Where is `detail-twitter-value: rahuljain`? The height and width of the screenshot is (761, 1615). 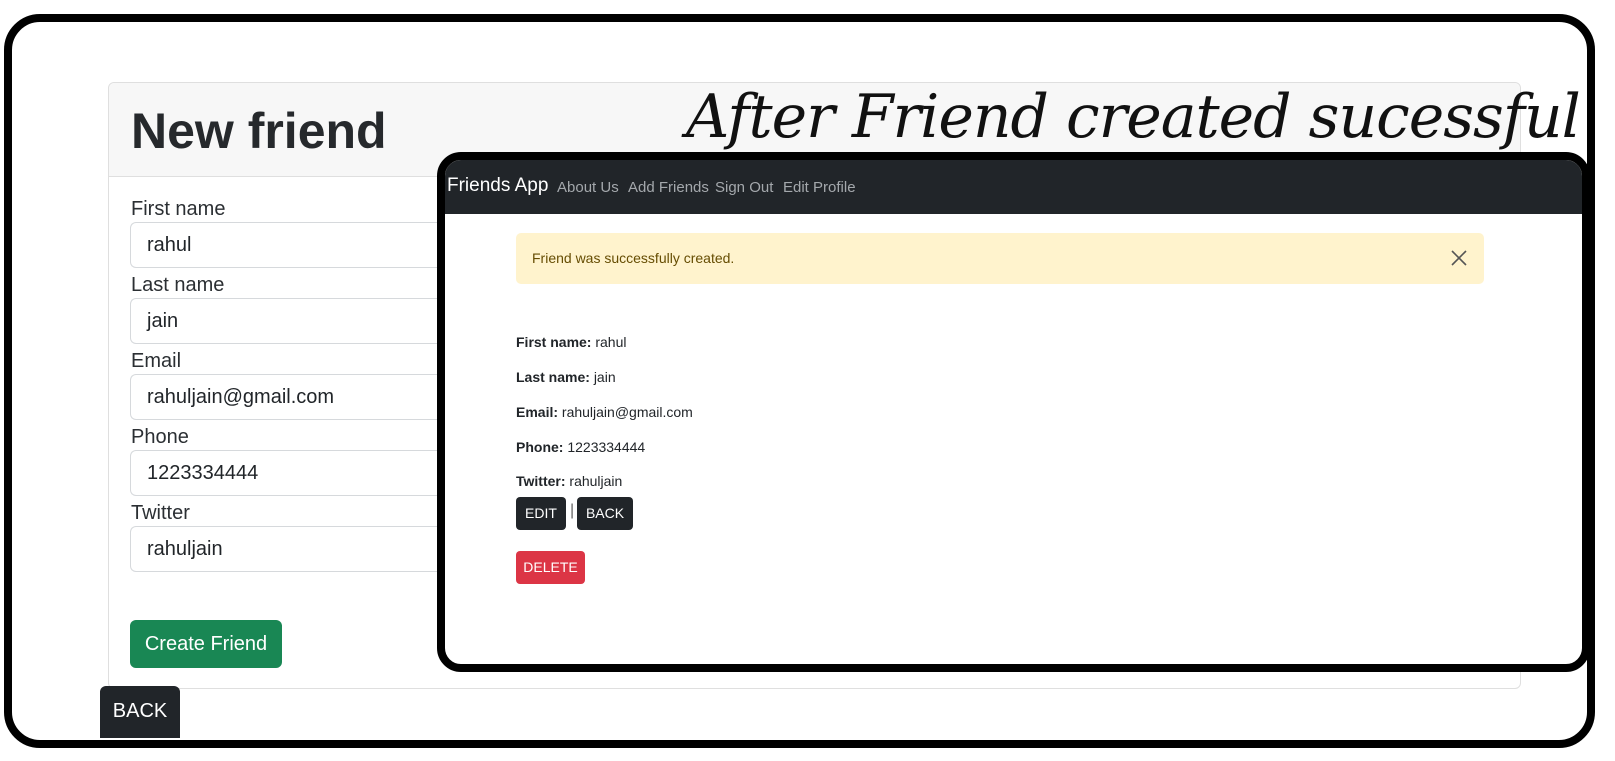 detail-twitter-value: rahuljain is located at coordinates (596, 481).